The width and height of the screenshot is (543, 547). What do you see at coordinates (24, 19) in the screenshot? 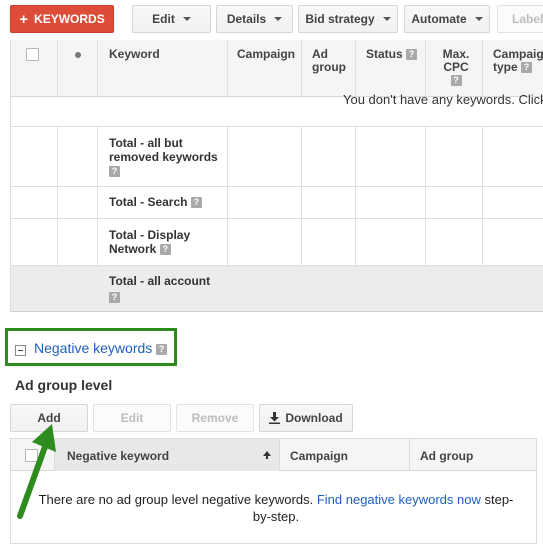
I see `plus-icon: +` at bounding box center [24, 19].